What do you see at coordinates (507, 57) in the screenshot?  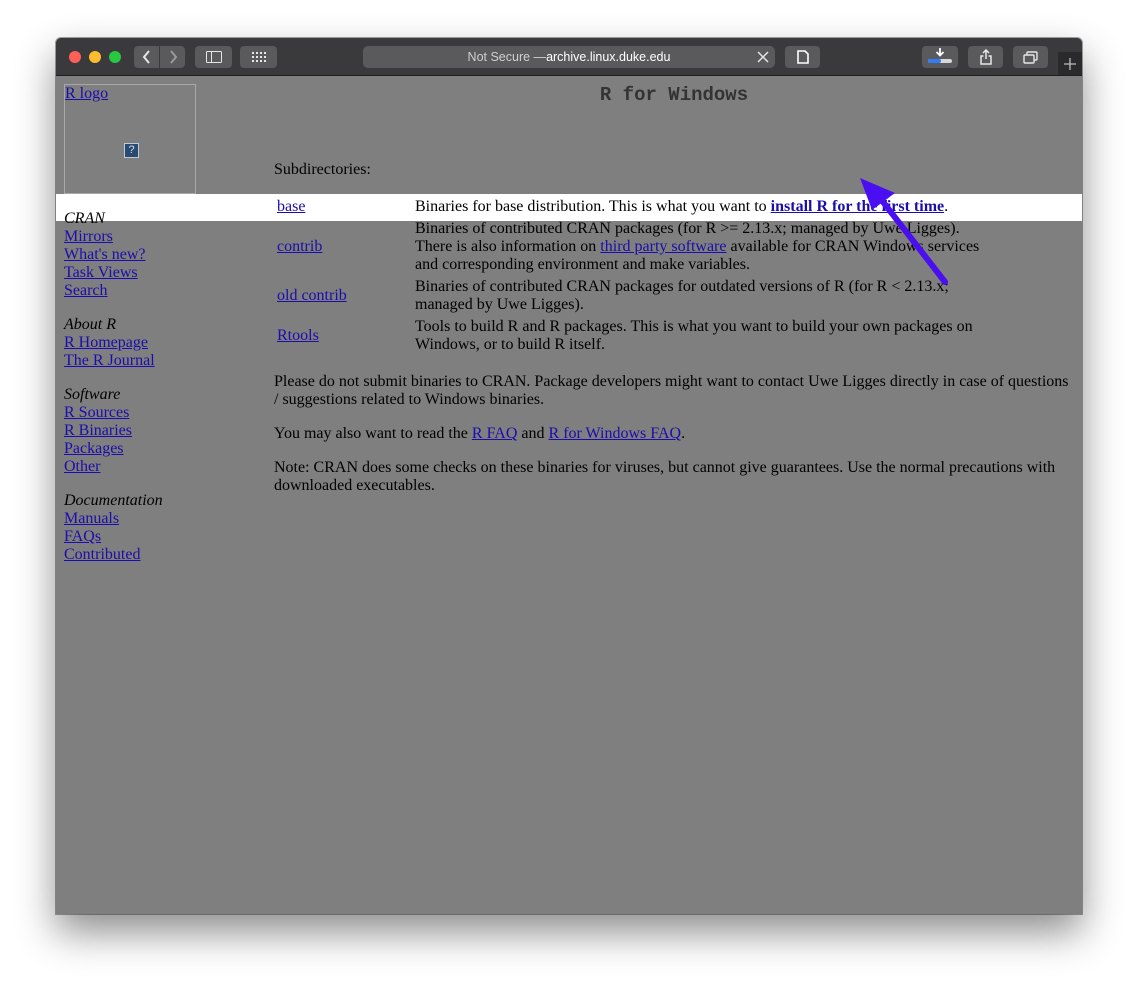 I see `security-status: Not Secure —` at bounding box center [507, 57].